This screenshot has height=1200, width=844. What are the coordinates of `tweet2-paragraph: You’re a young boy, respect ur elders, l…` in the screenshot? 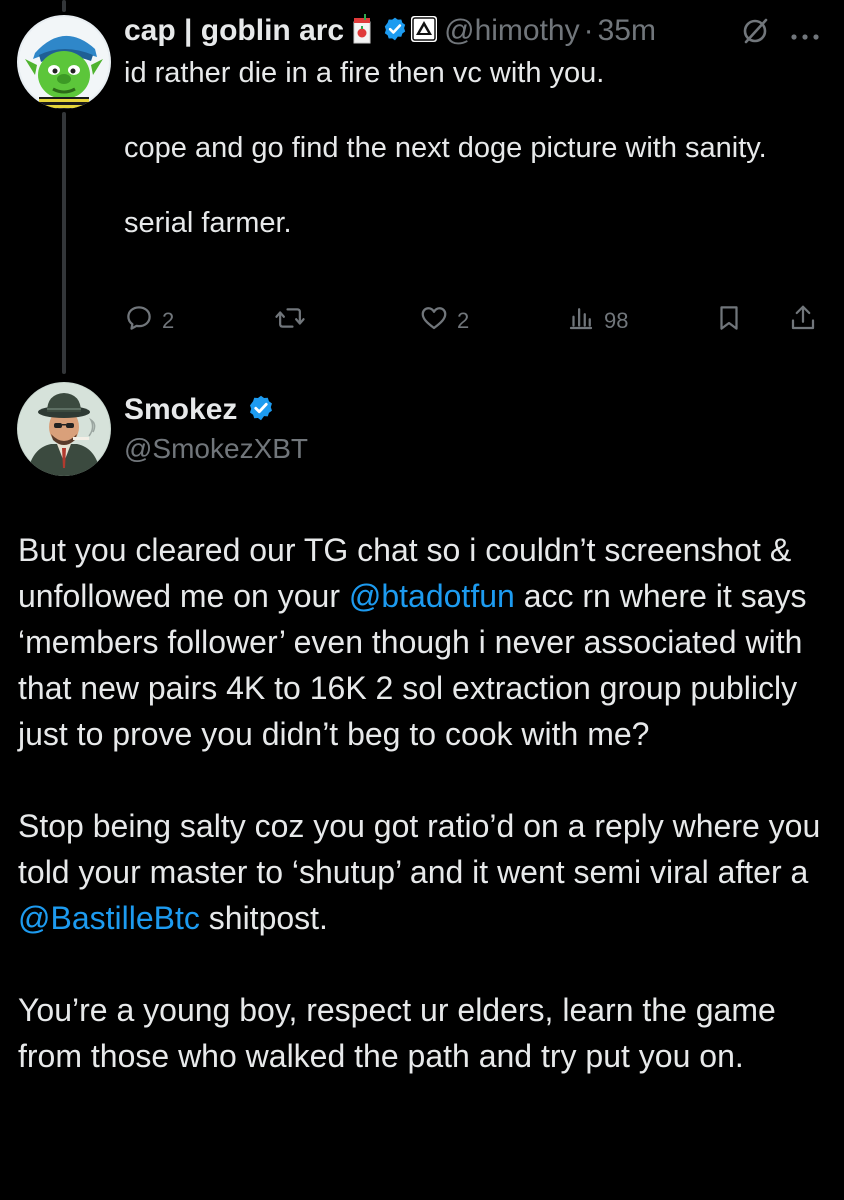 It's located at (425, 1033).